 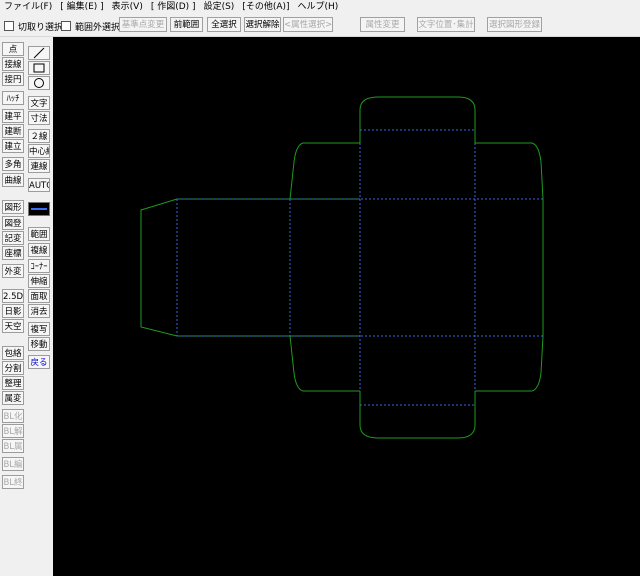 What do you see at coordinates (13, 383) in the screenshot?
I see `tool-arrange: 整理` at bounding box center [13, 383].